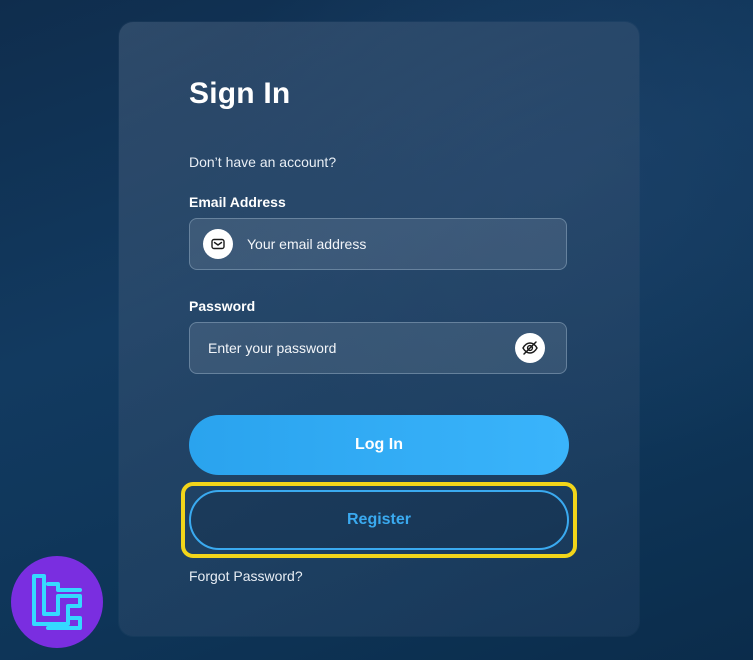 This screenshot has height=660, width=753. I want to click on no-account-link: Don’t have an account?, so click(262, 162).